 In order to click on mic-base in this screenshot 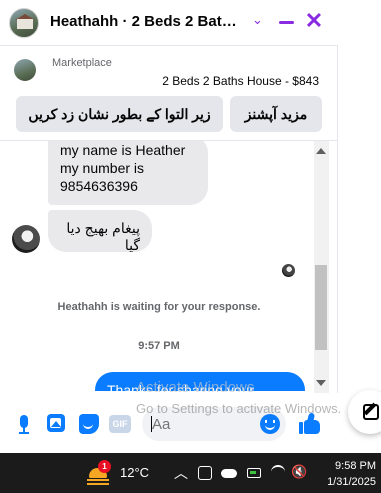, I will do `click(24, 433)`.